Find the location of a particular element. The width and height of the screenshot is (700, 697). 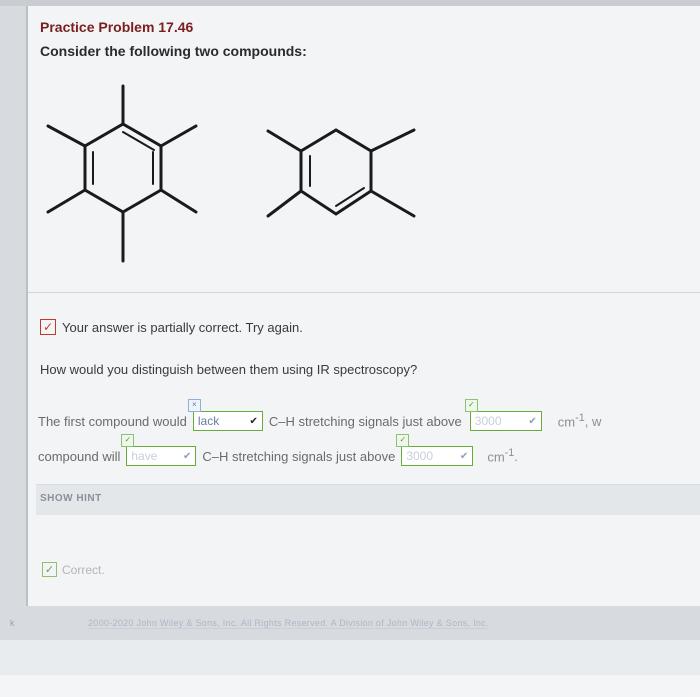

select-2-value: 3000 is located at coordinates (488, 421).